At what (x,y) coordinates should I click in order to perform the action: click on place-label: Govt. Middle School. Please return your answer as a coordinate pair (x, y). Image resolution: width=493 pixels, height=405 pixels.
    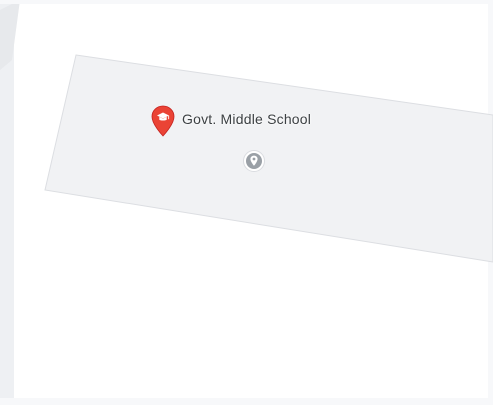
    Looking at the image, I should click on (246, 119).